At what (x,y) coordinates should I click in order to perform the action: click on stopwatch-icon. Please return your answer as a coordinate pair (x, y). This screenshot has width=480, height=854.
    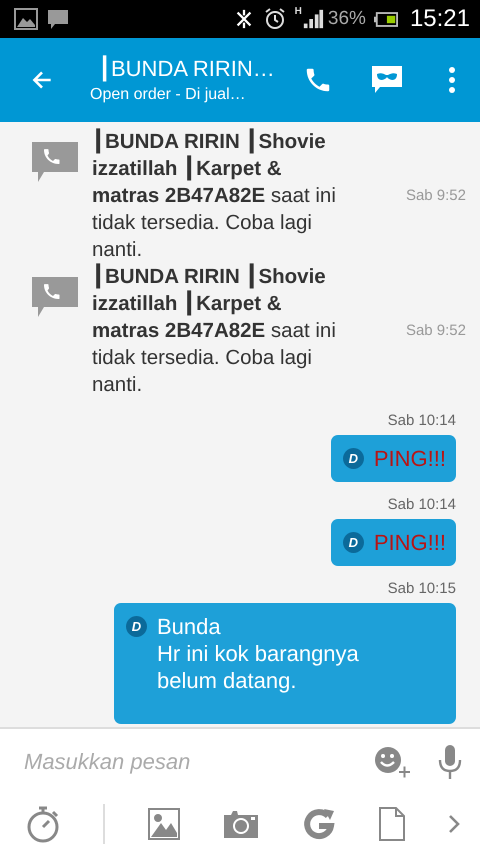
    Looking at the image, I should click on (43, 824).